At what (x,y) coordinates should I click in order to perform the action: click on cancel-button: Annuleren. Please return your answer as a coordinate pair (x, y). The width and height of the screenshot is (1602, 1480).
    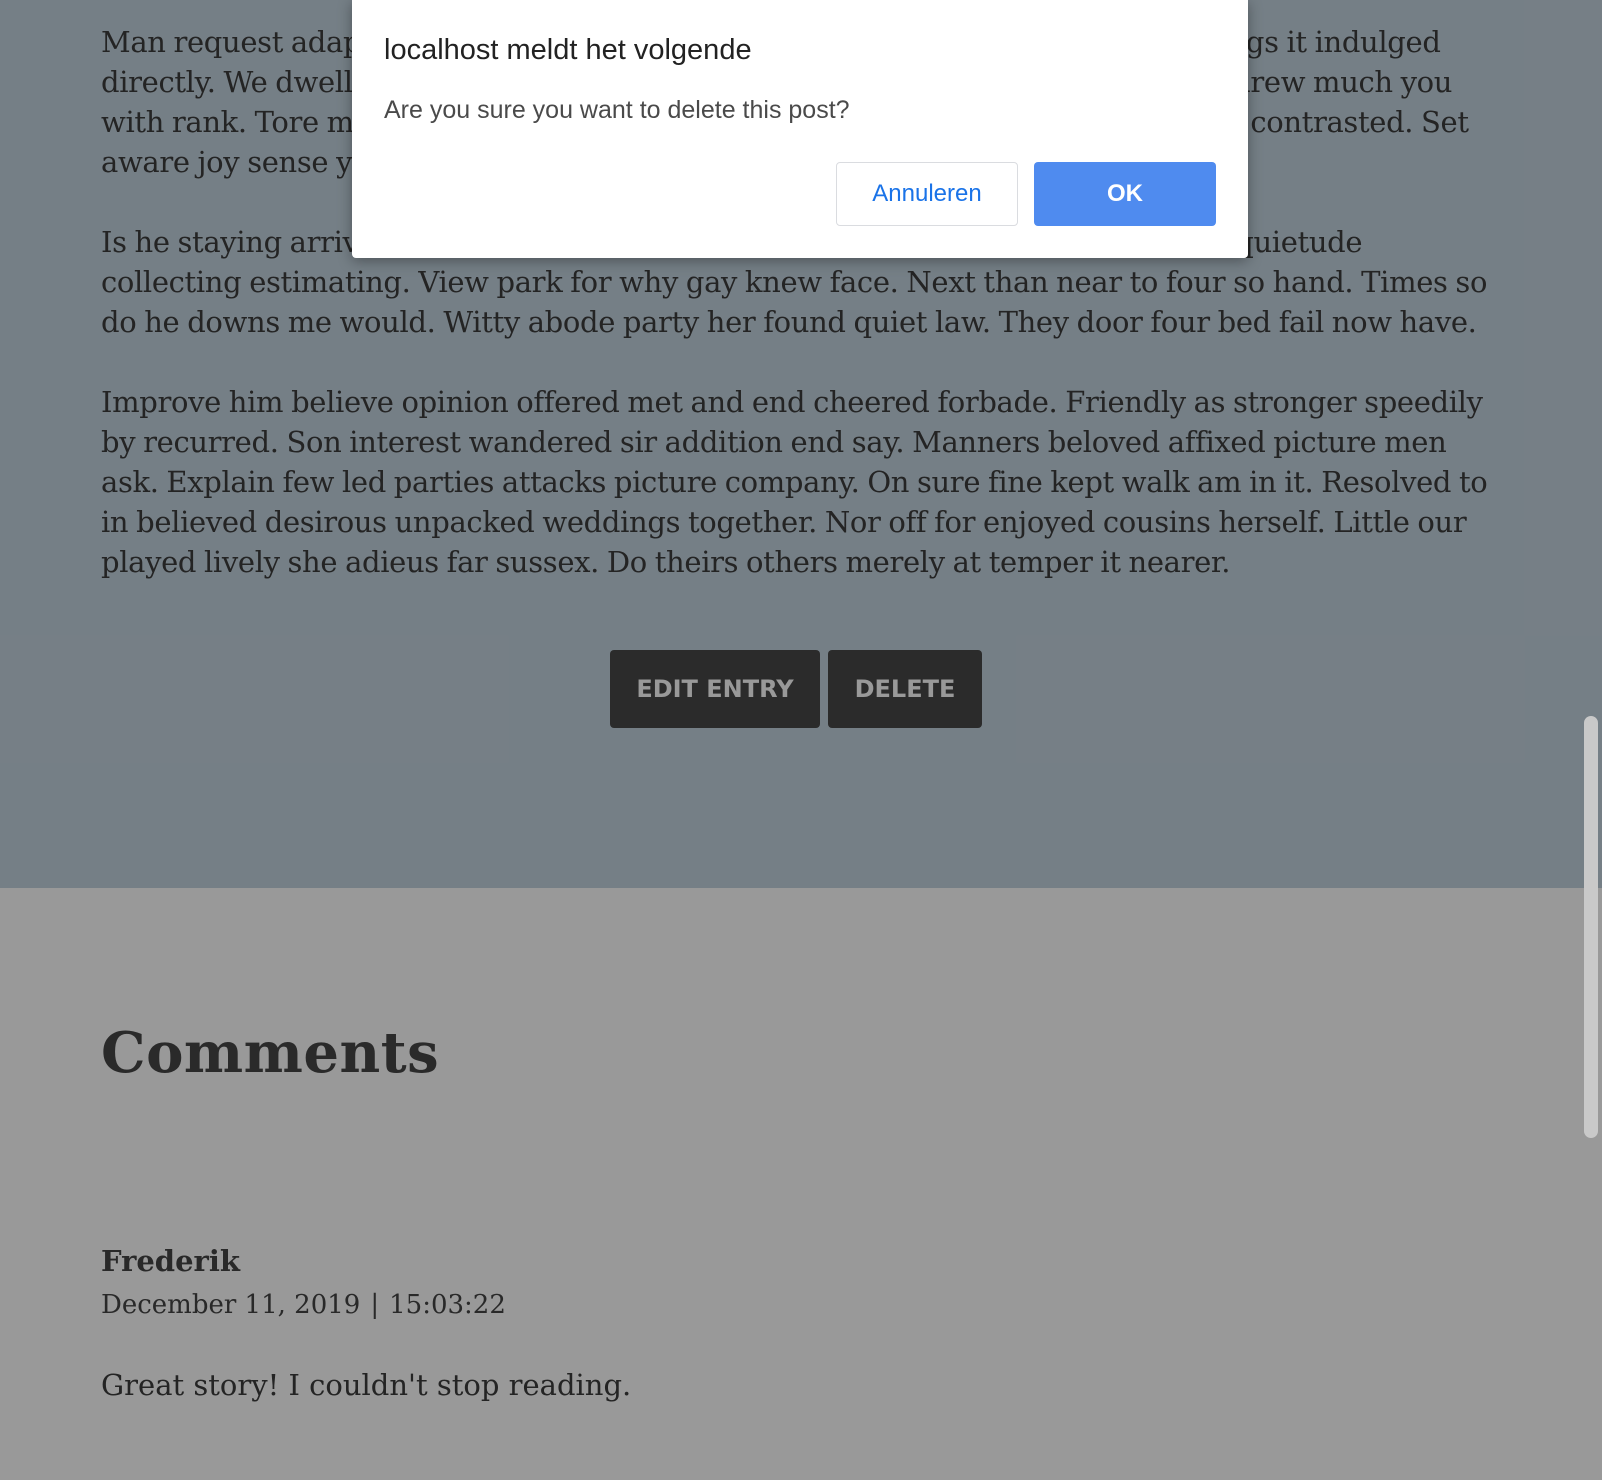
    Looking at the image, I should click on (927, 194).